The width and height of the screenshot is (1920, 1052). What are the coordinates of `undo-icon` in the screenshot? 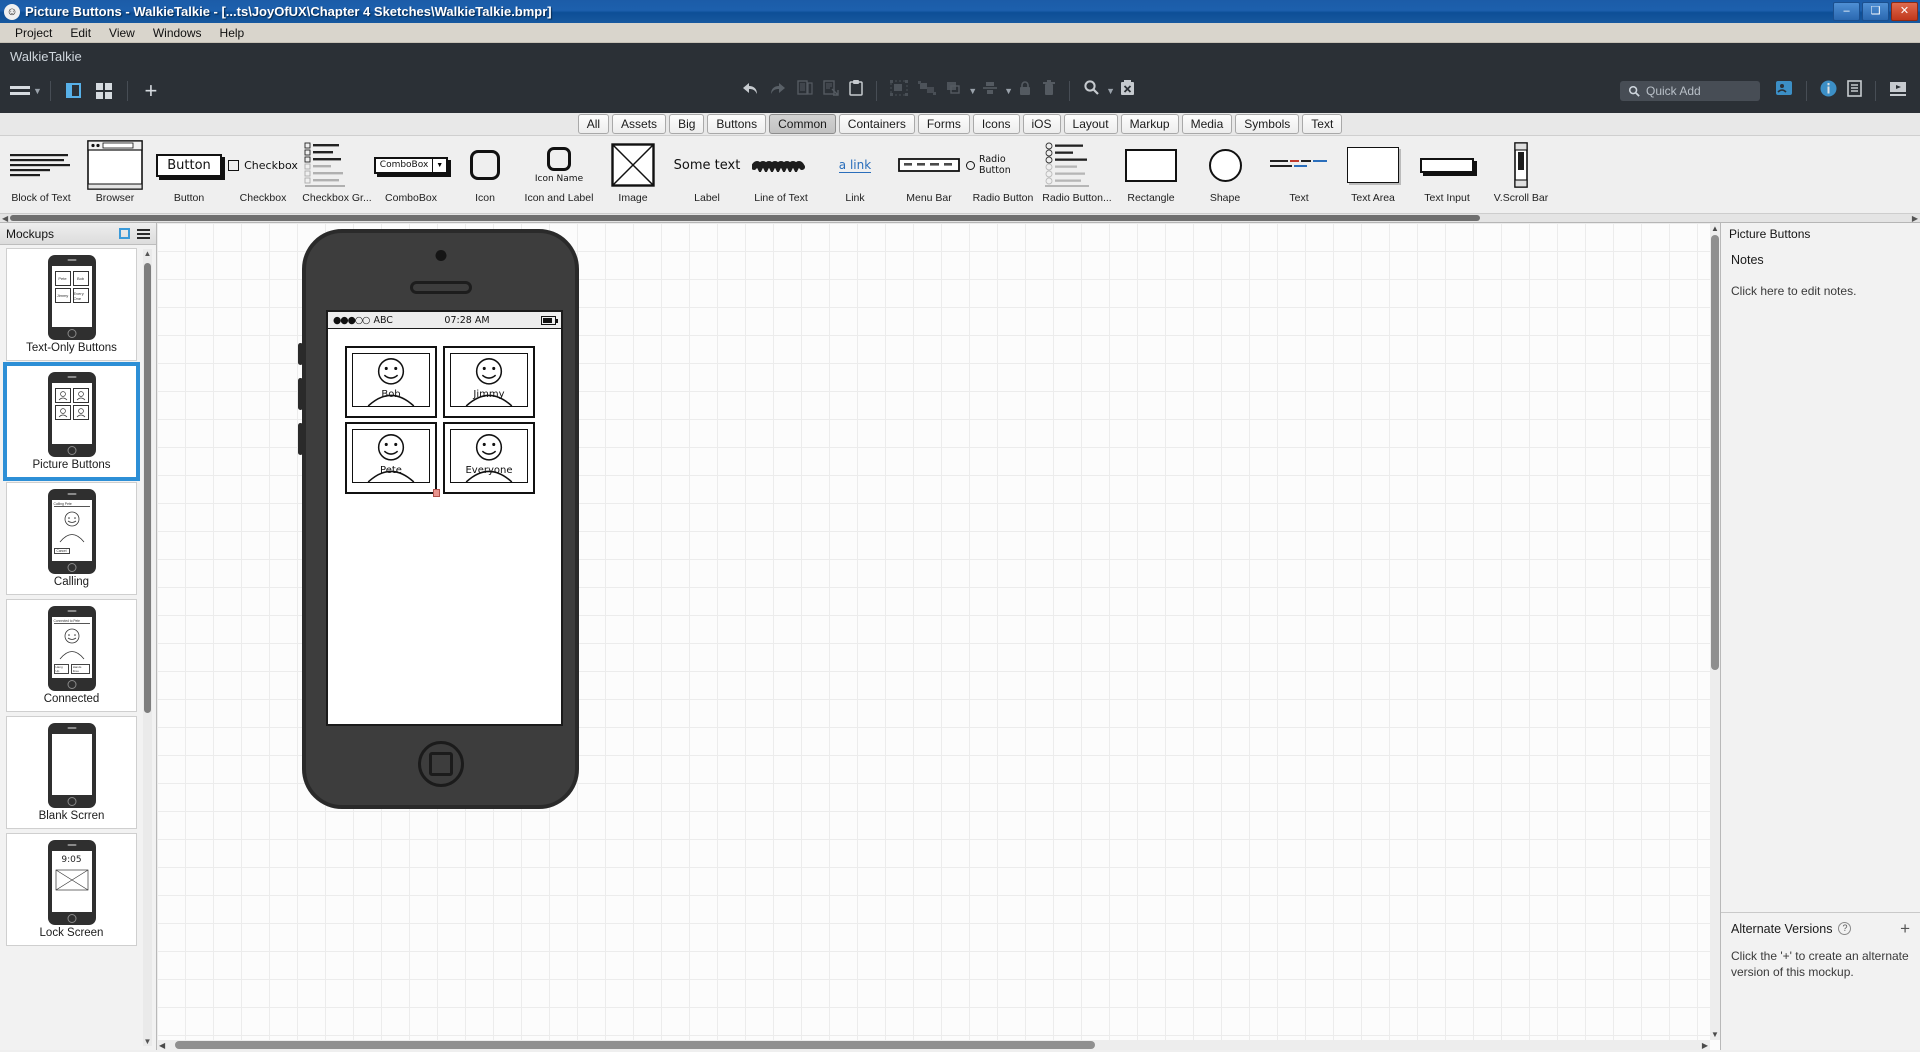 It's located at (750, 90).